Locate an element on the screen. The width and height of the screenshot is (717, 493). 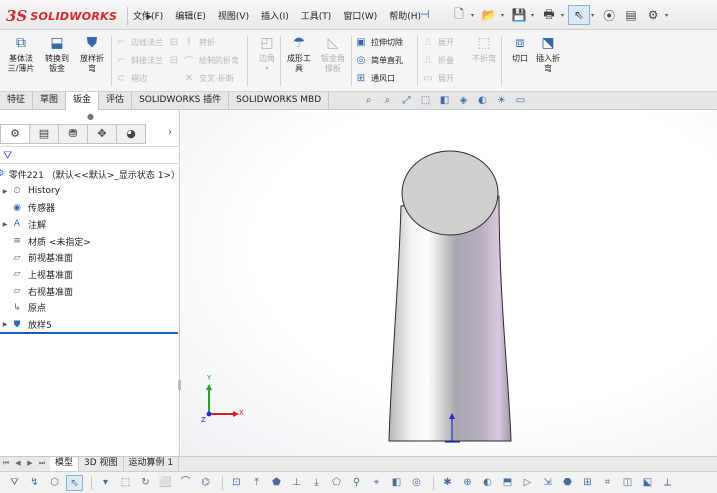
selection-filter-icon: ⇲ is located at coordinates (547, 483).